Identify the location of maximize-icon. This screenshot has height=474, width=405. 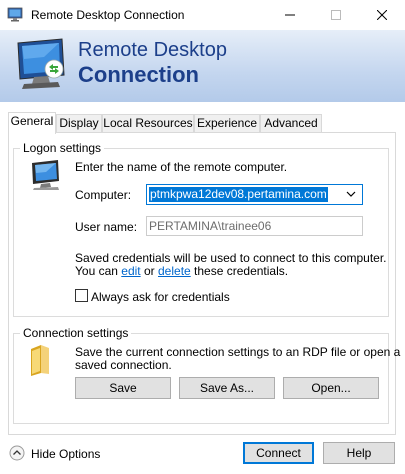
(336, 15).